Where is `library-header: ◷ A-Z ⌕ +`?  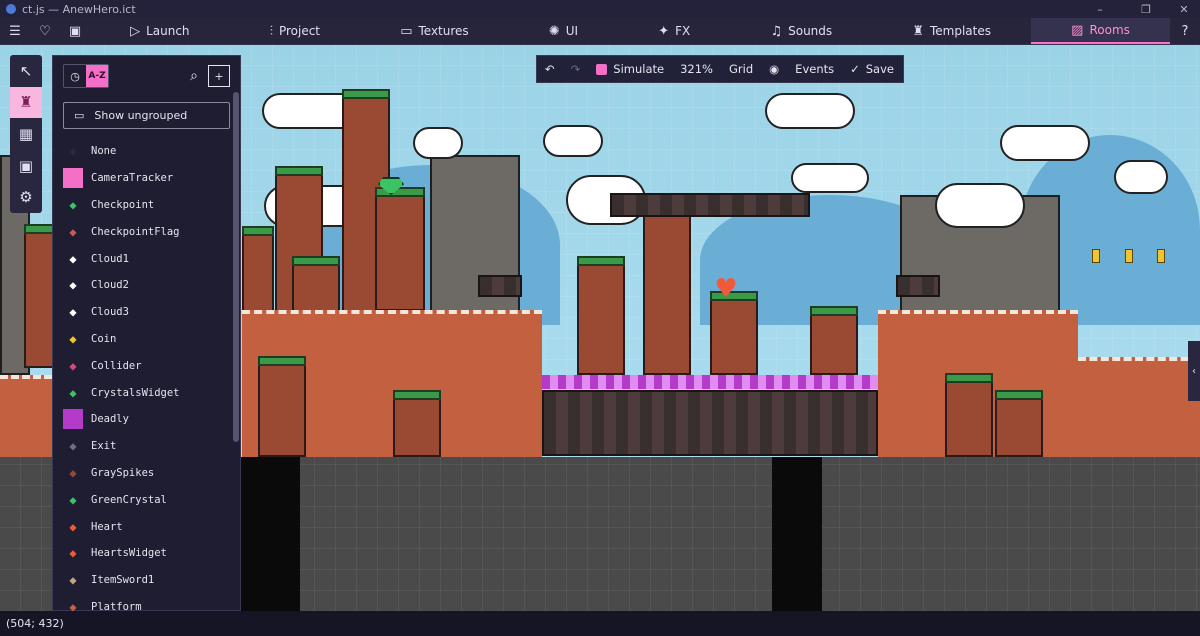 library-header: ◷ A-Z ⌕ + is located at coordinates (146, 76).